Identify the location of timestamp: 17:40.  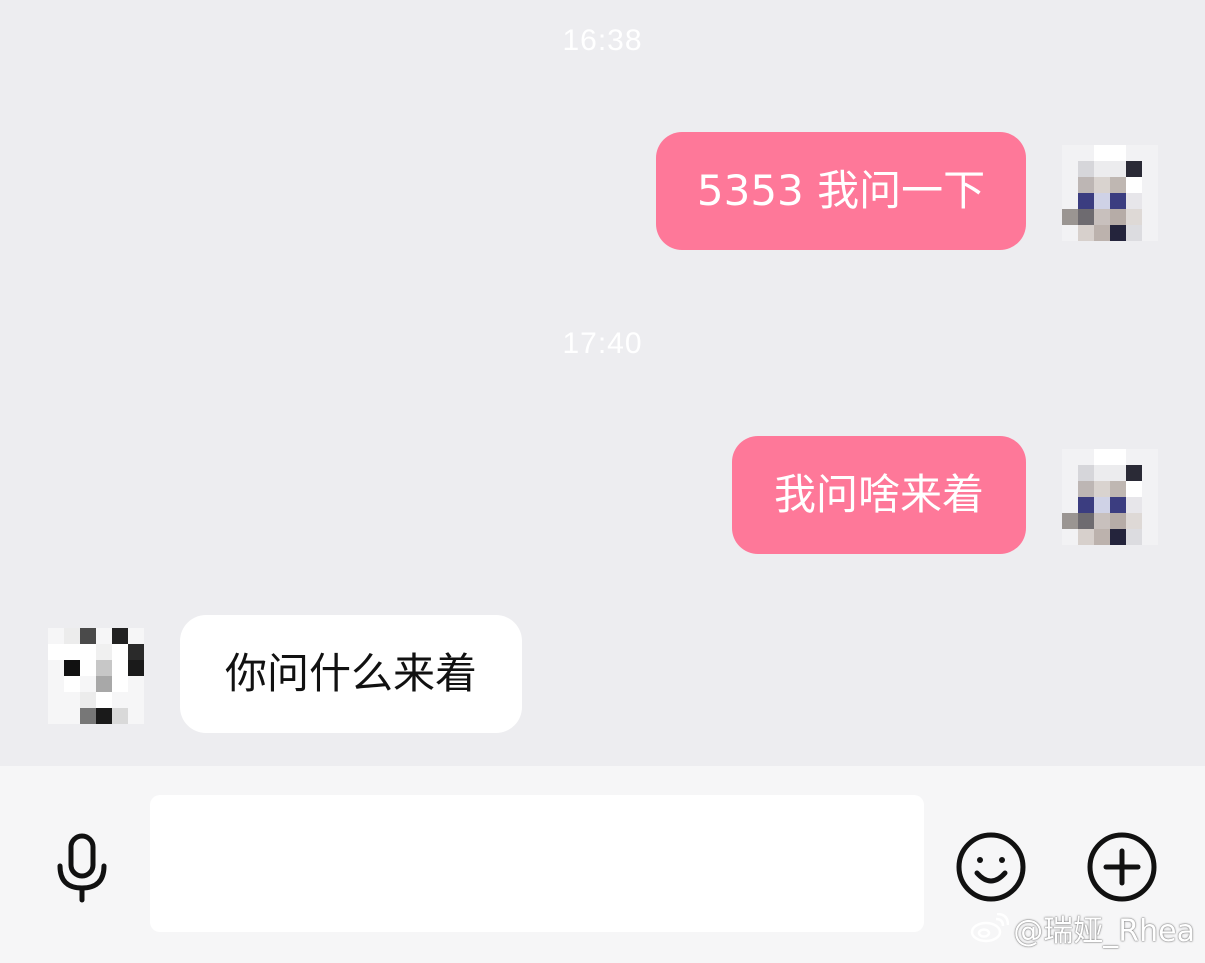
(602, 343).